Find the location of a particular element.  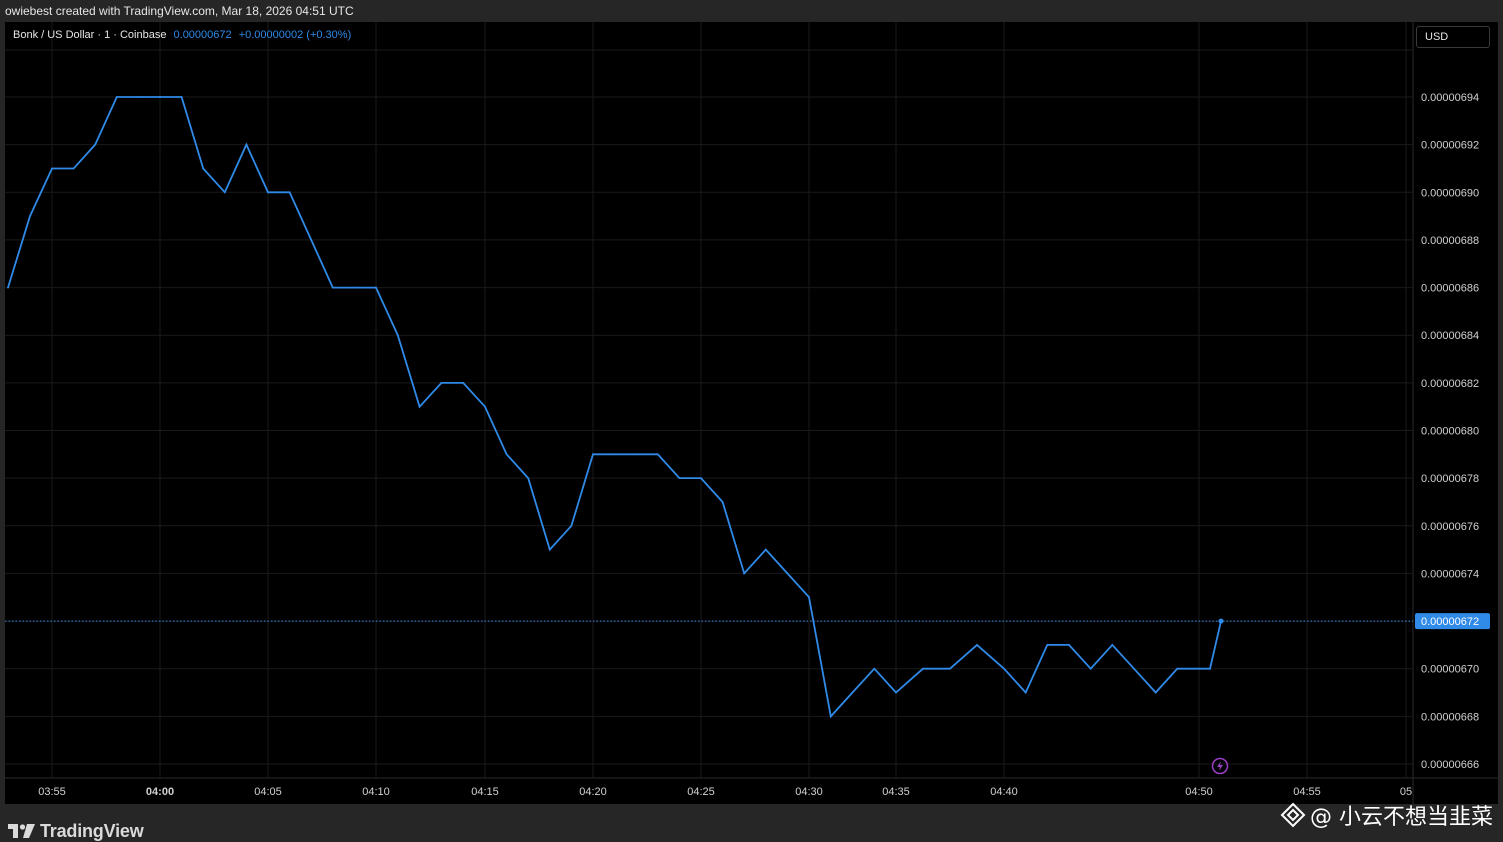

tradingview-logo-text: TradingView is located at coordinates (92, 830).